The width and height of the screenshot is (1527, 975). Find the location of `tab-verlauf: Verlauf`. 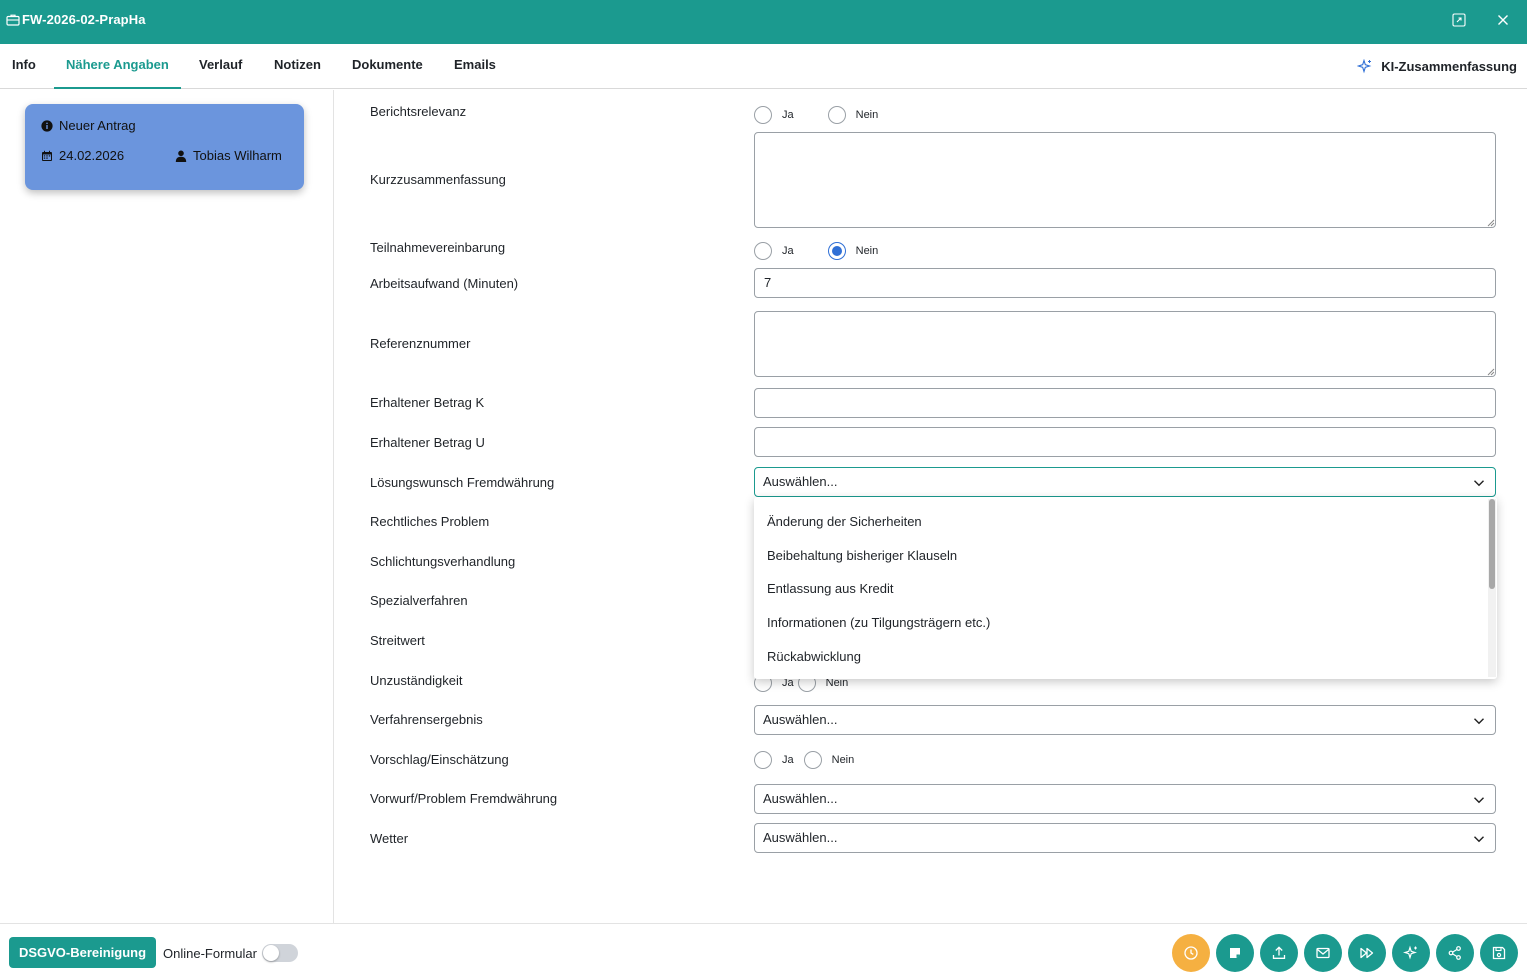

tab-verlauf: Verlauf is located at coordinates (220, 66).